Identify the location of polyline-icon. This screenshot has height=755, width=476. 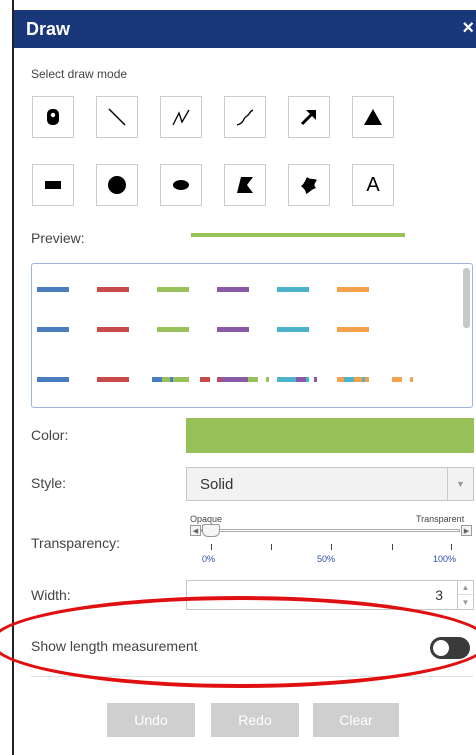
(181, 117).